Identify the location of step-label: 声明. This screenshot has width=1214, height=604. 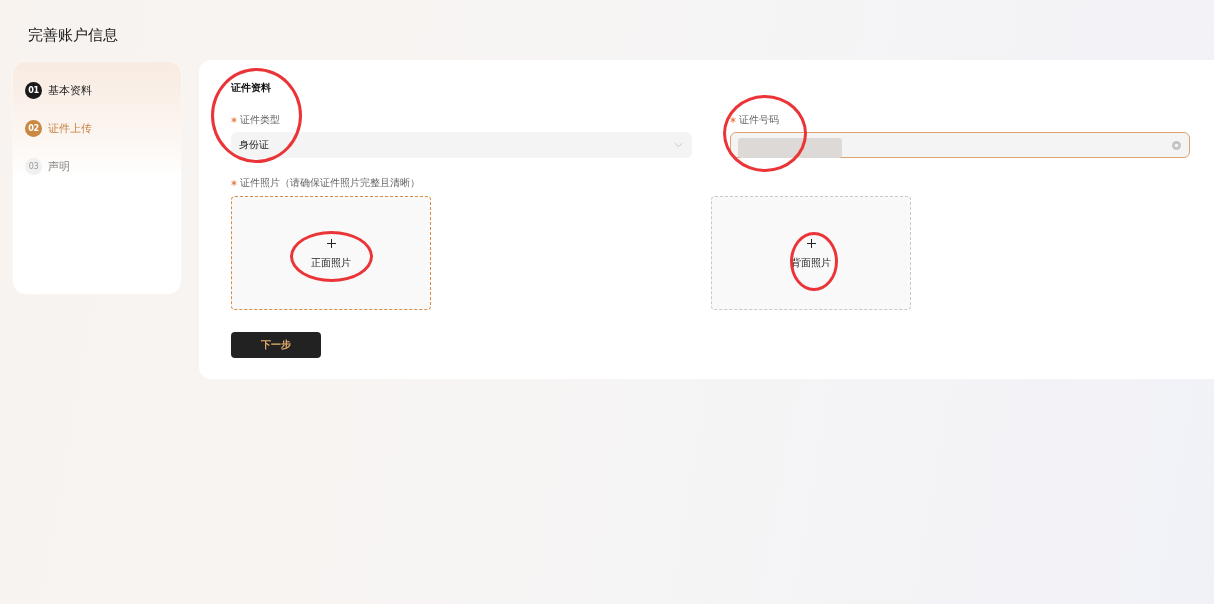
(59, 166).